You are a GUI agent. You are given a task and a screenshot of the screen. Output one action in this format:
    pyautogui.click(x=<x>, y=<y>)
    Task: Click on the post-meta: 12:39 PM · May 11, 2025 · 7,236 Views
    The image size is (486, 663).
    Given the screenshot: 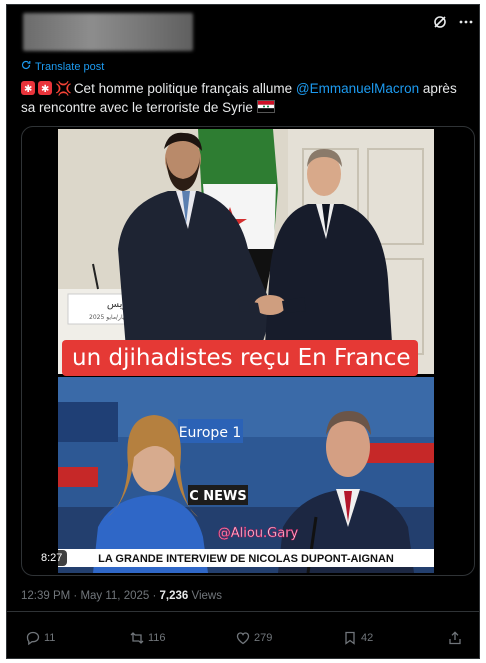 What is the action you would take?
    pyautogui.click(x=121, y=596)
    